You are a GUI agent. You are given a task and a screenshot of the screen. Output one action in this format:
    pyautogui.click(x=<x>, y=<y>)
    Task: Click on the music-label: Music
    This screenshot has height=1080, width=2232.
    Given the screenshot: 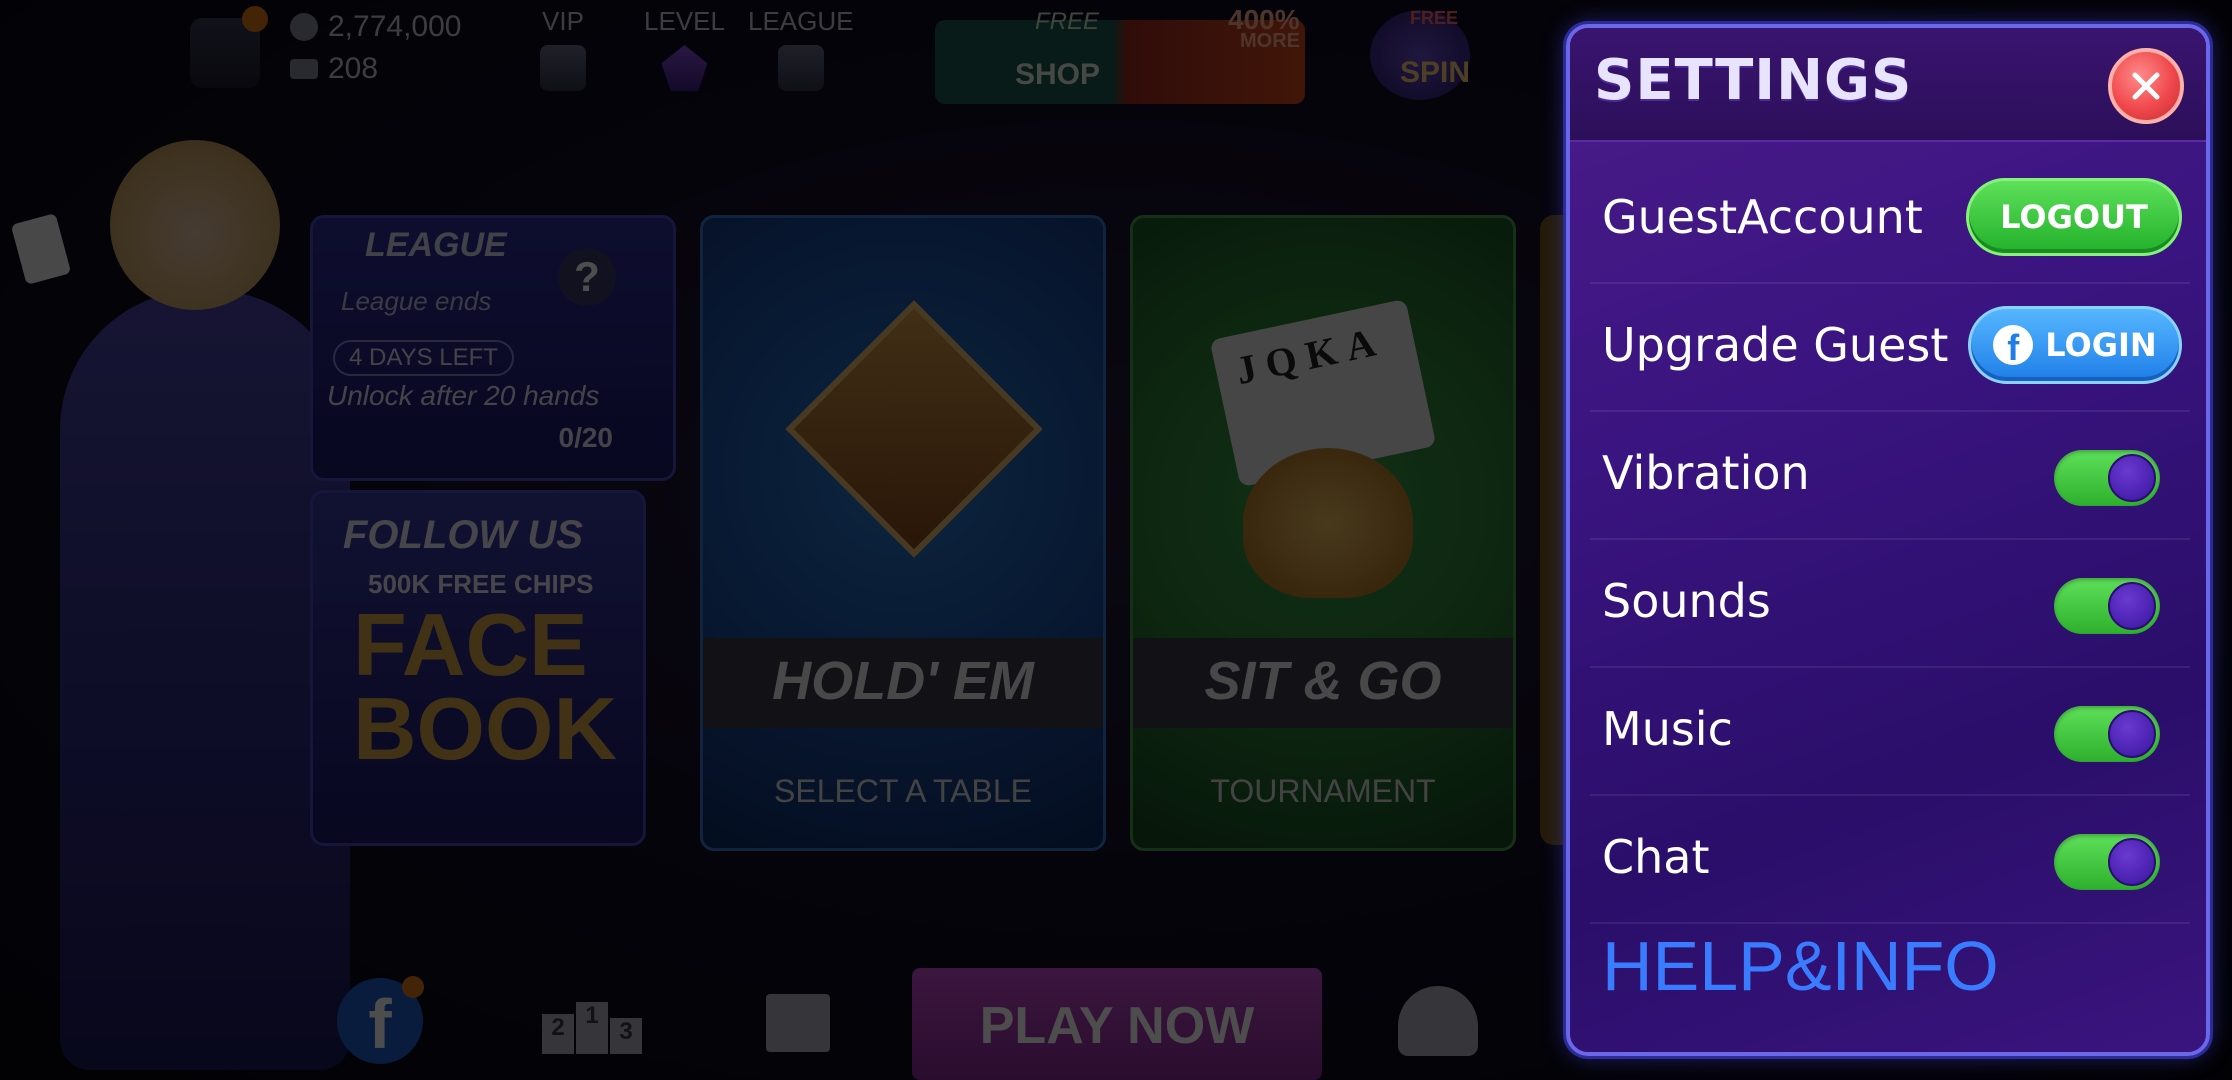 What is the action you would take?
    pyautogui.click(x=1667, y=729)
    